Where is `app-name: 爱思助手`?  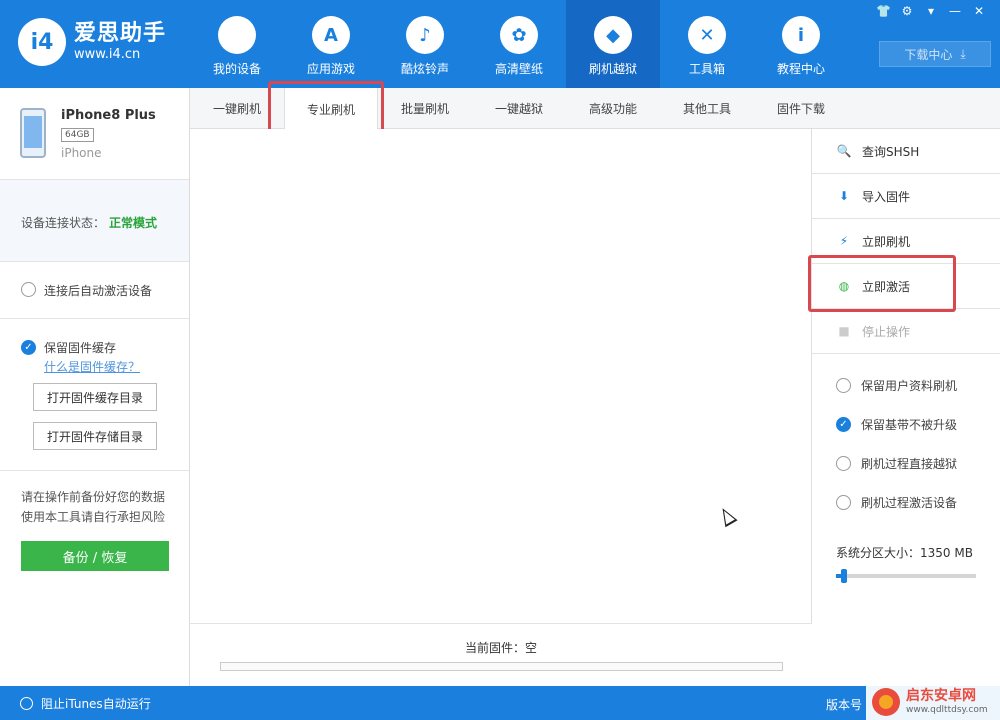 app-name: 爱思助手 is located at coordinates (120, 33).